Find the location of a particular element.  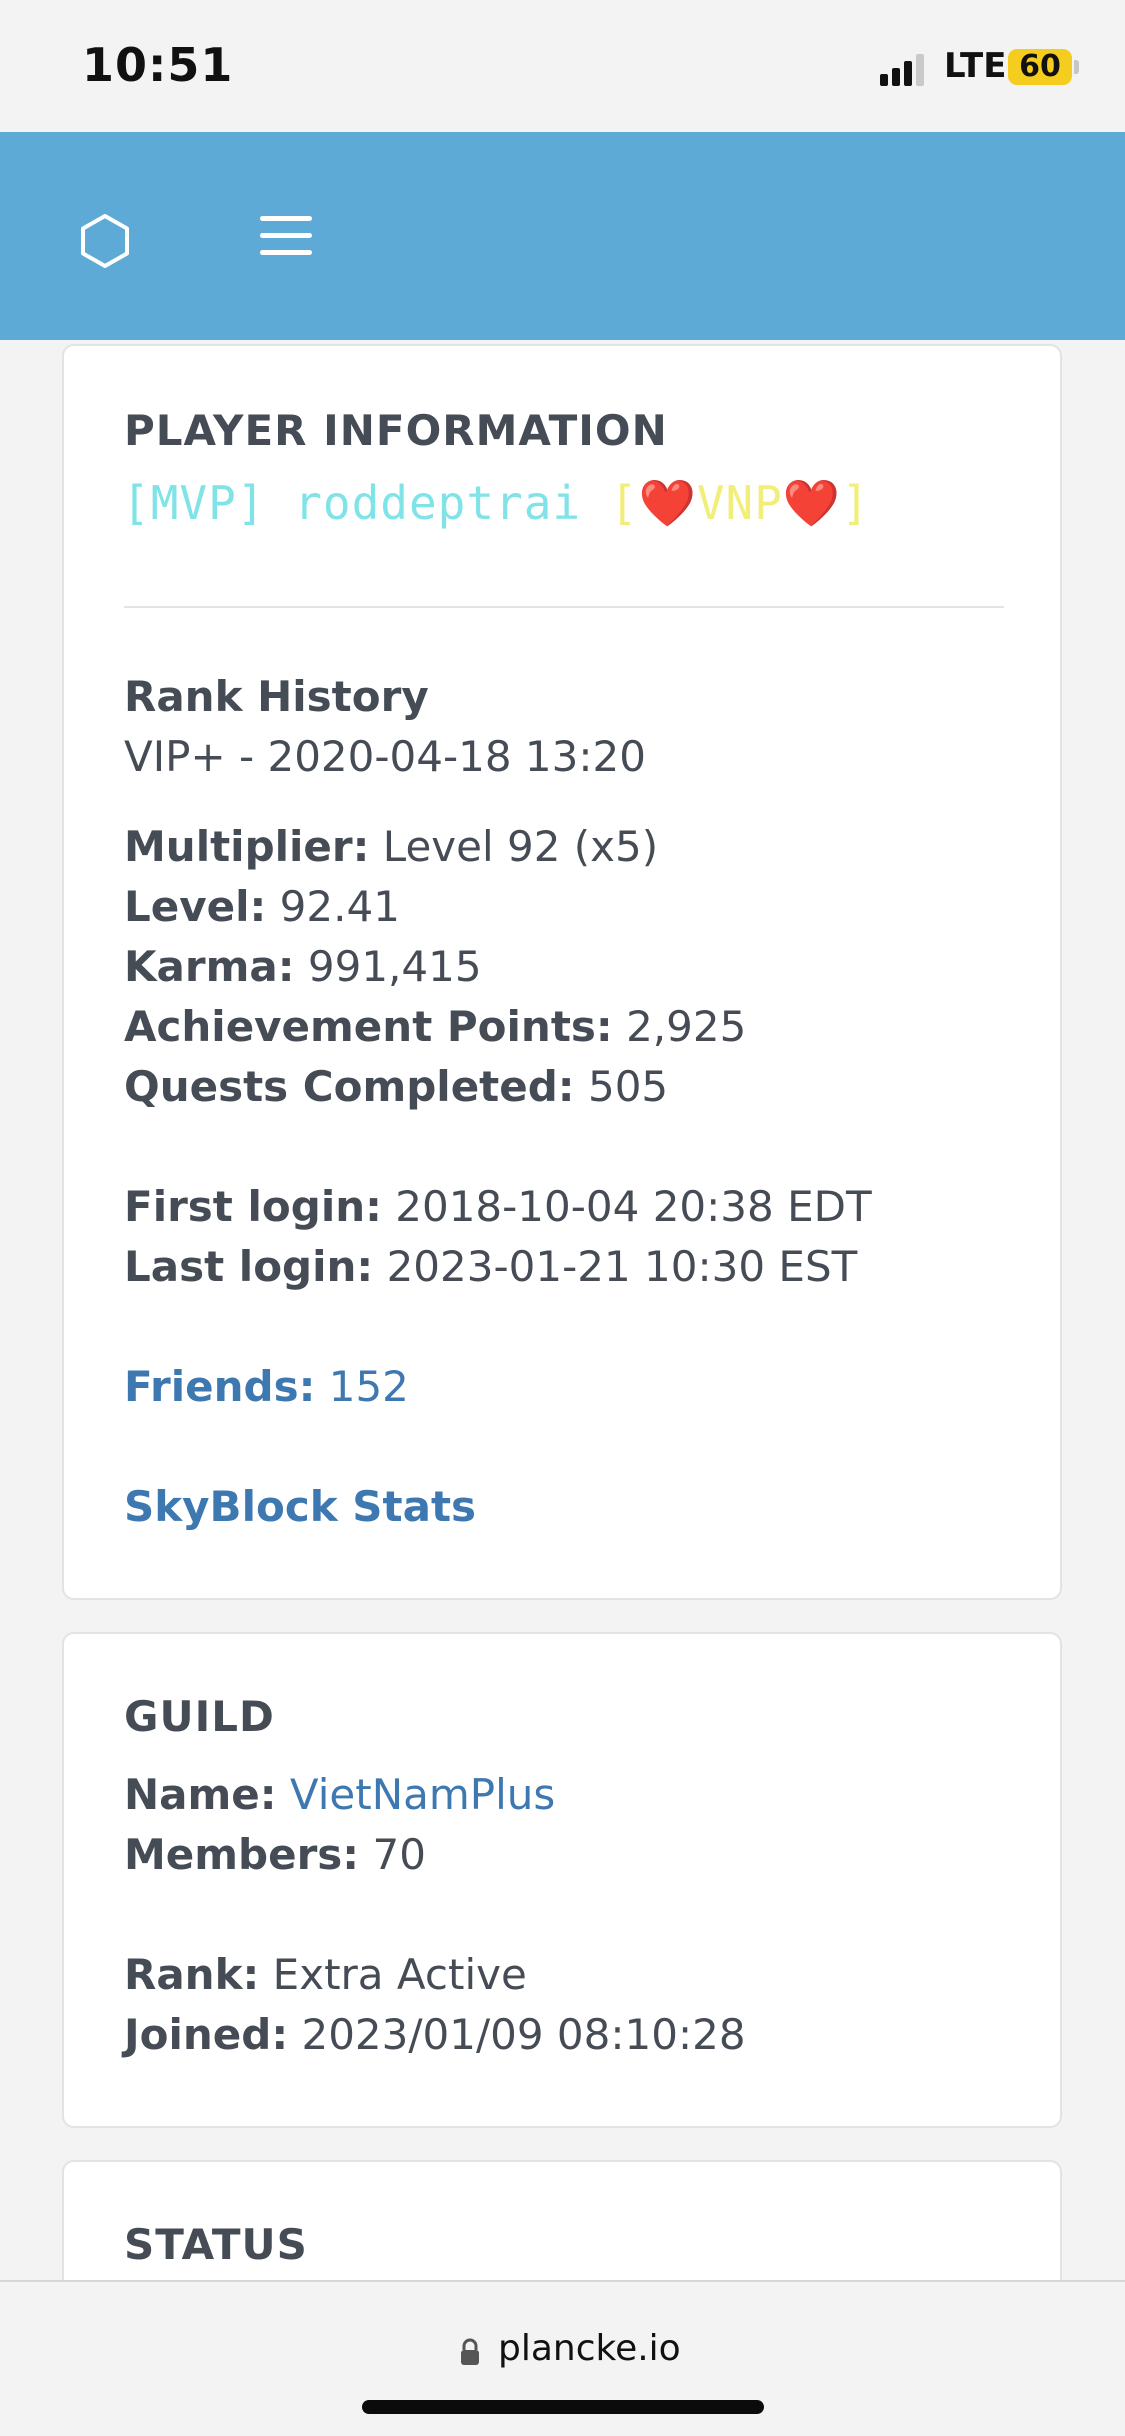

guild-joined-row: Joined: 2023/01/09 08:10:28 is located at coordinates (435, 2034).